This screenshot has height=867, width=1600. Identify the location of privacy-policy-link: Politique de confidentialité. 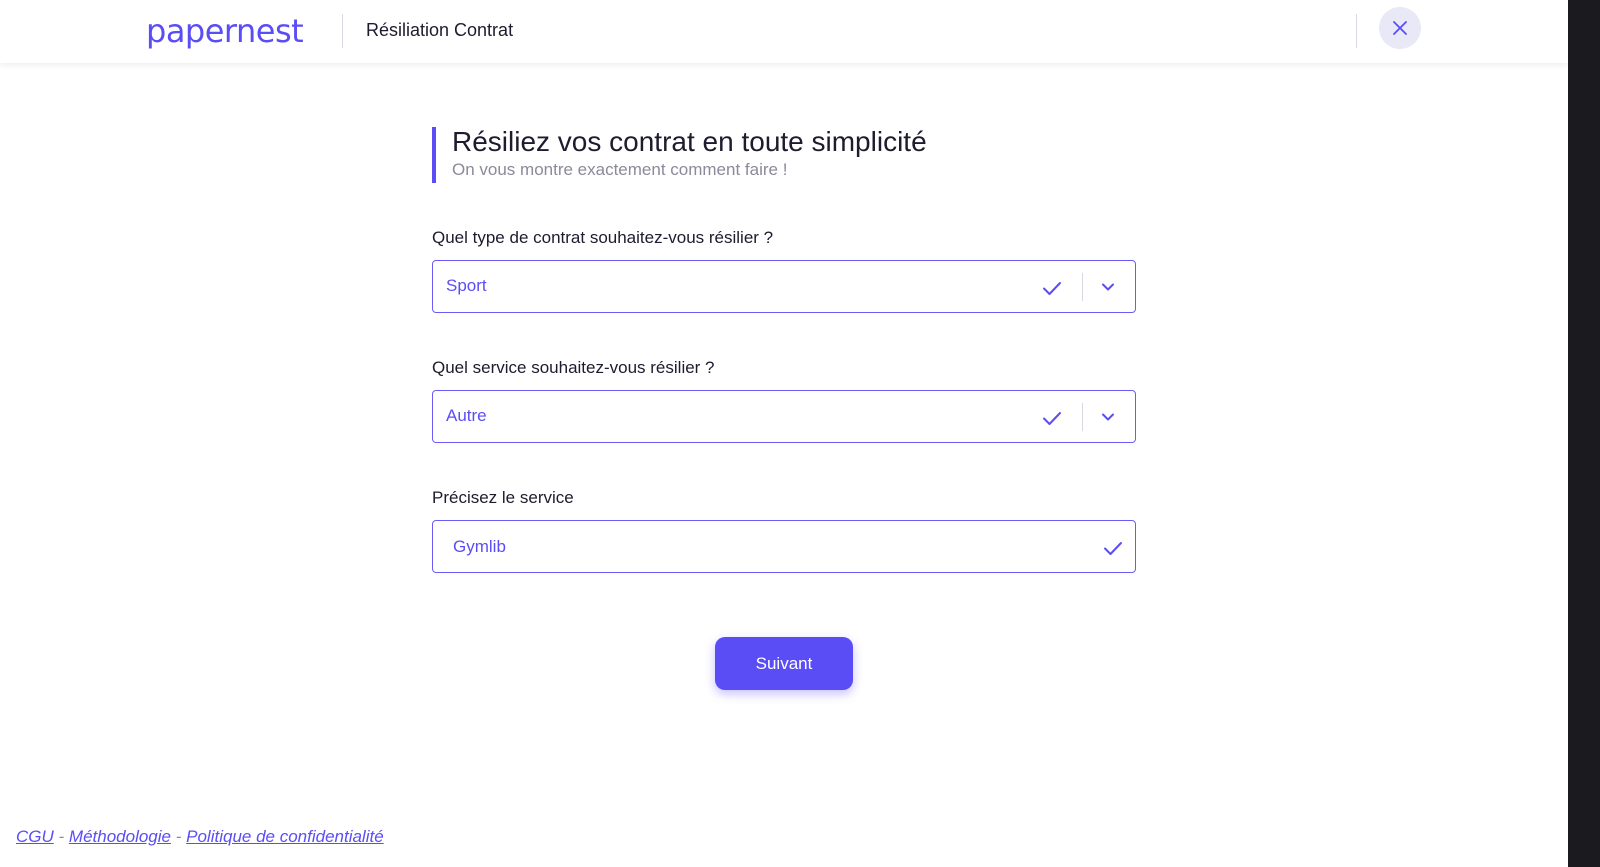
(285, 836).